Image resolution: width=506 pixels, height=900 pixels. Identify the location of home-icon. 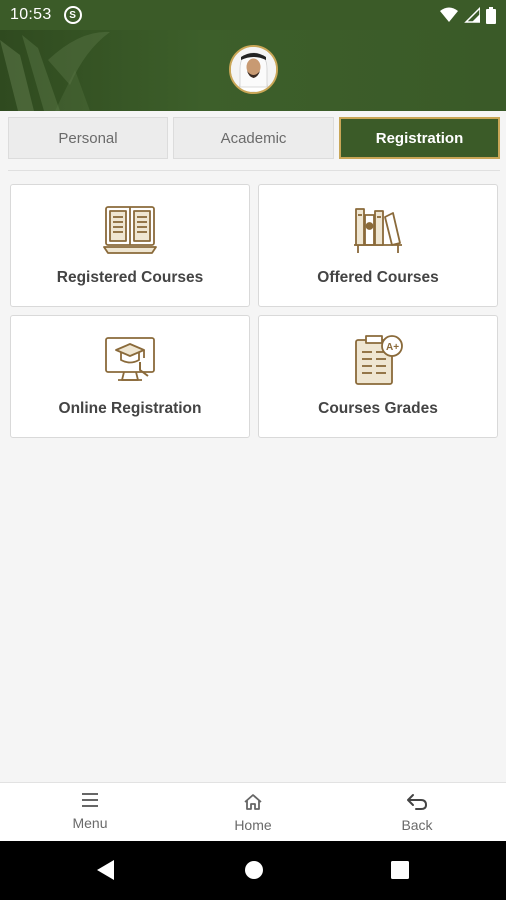
(253, 802).